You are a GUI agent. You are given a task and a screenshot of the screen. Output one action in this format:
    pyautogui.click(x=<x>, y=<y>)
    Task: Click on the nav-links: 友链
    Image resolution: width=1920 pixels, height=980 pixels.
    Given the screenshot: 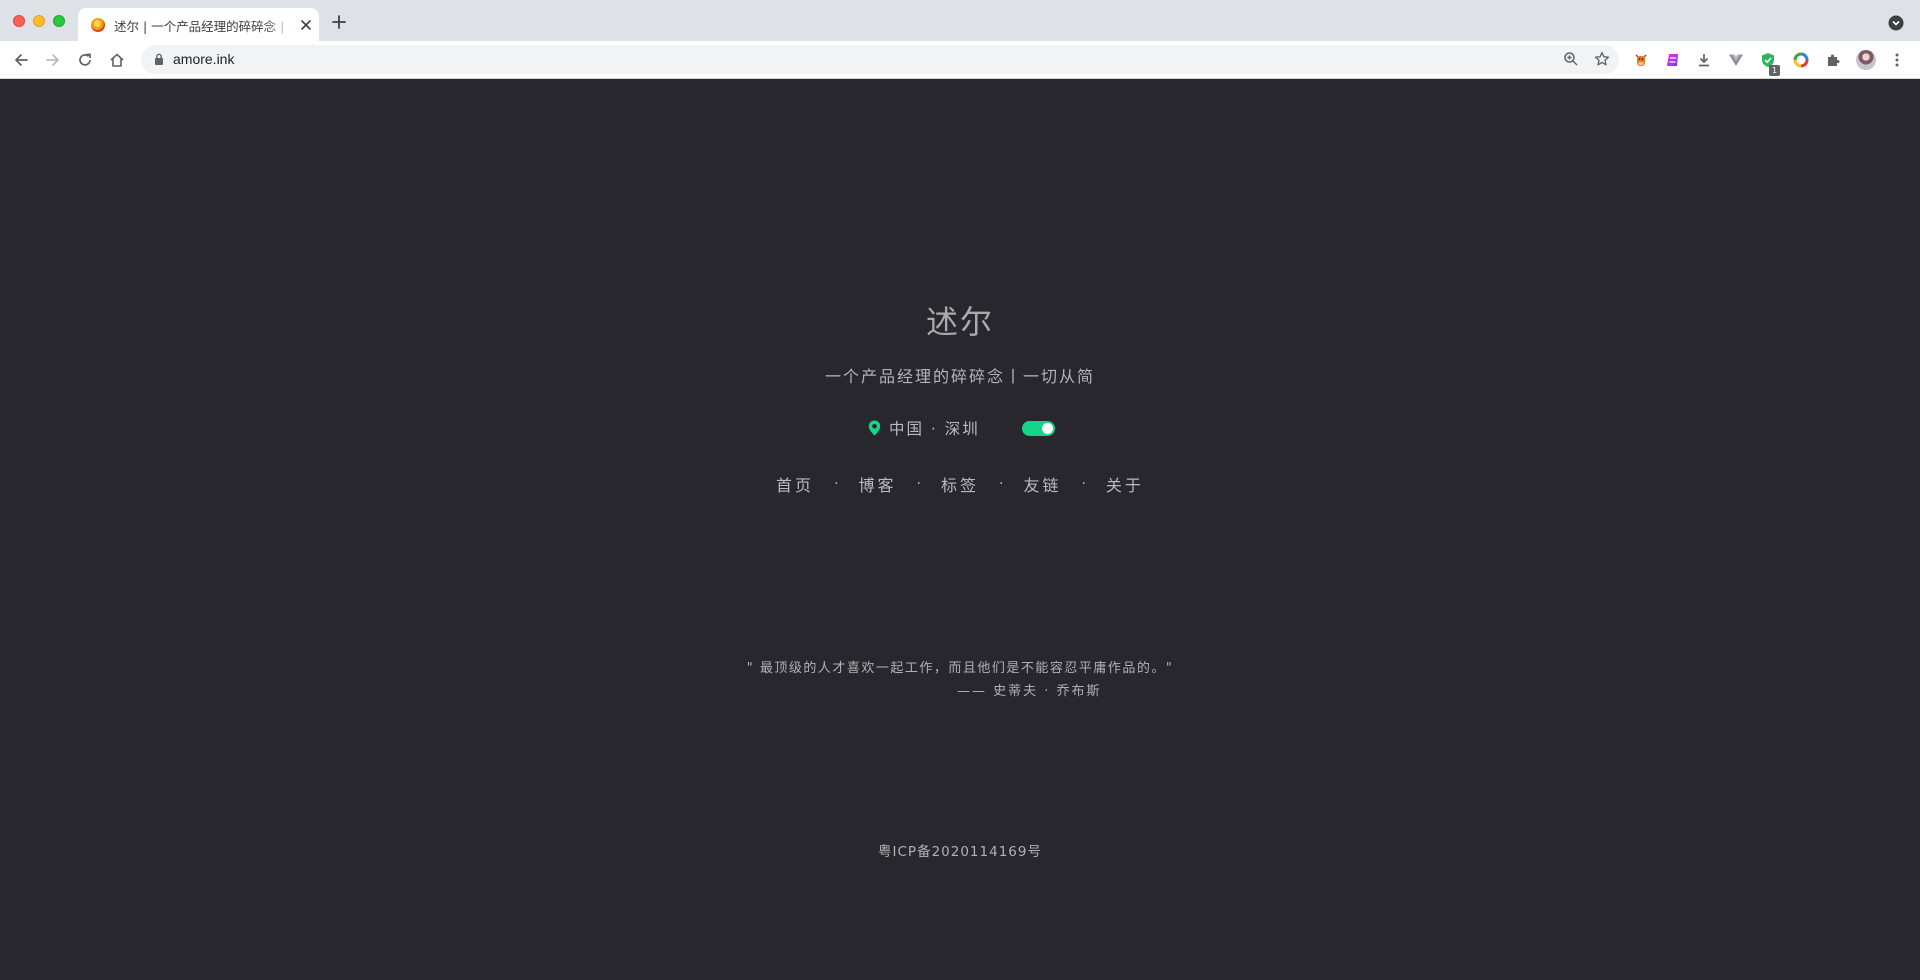 What is the action you would take?
    pyautogui.click(x=1042, y=484)
    